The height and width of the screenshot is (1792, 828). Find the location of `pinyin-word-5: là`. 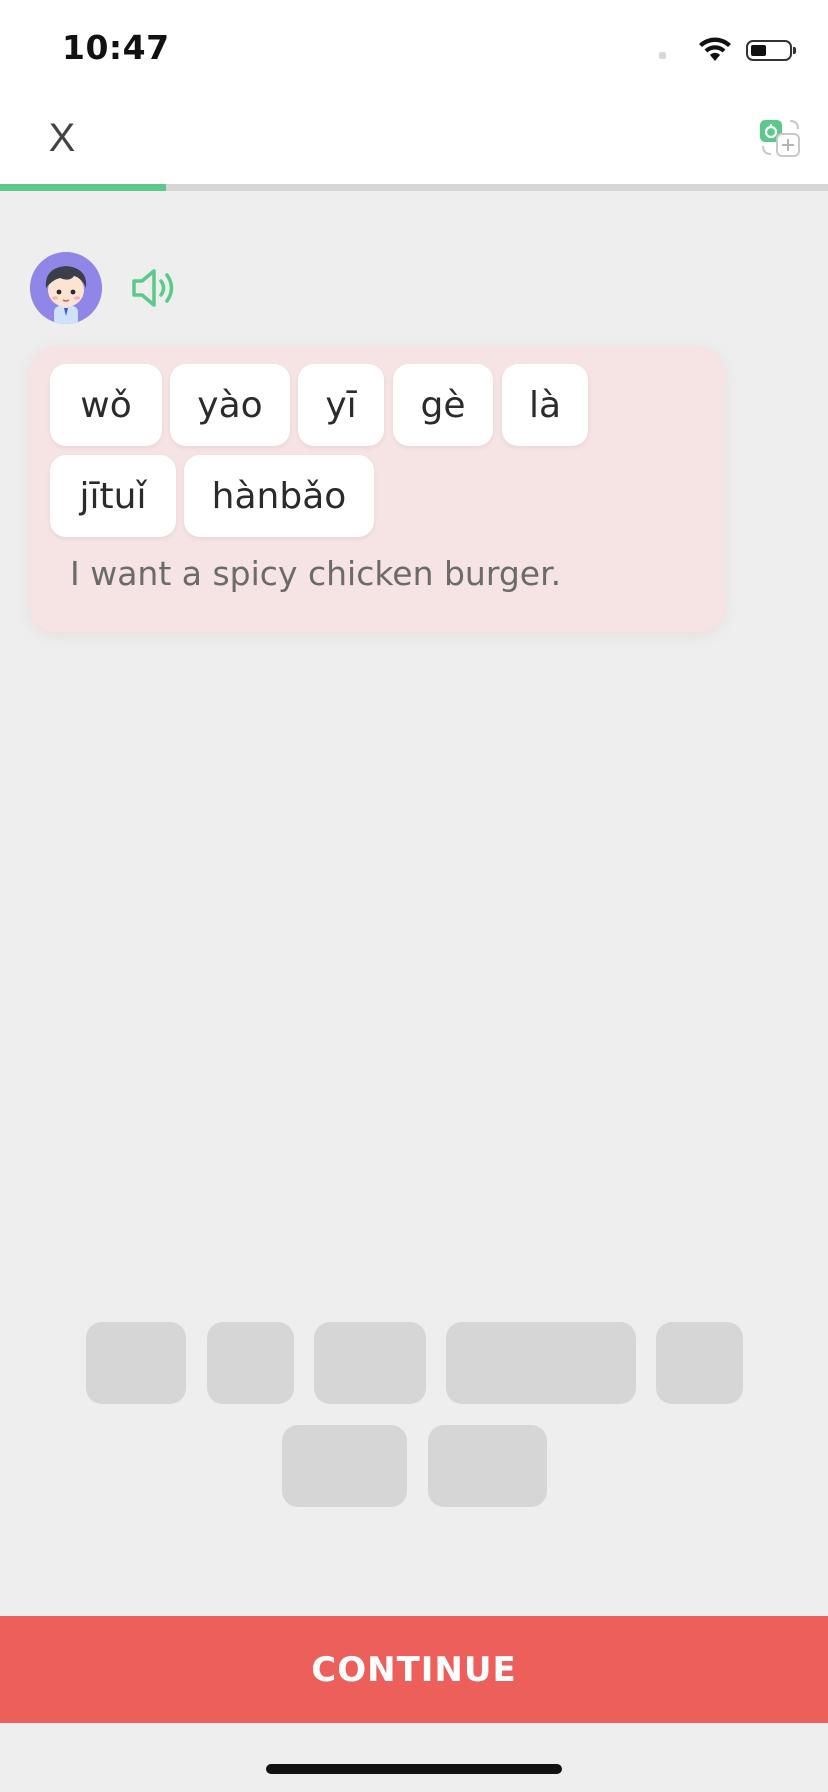

pinyin-word-5: là is located at coordinates (545, 405).